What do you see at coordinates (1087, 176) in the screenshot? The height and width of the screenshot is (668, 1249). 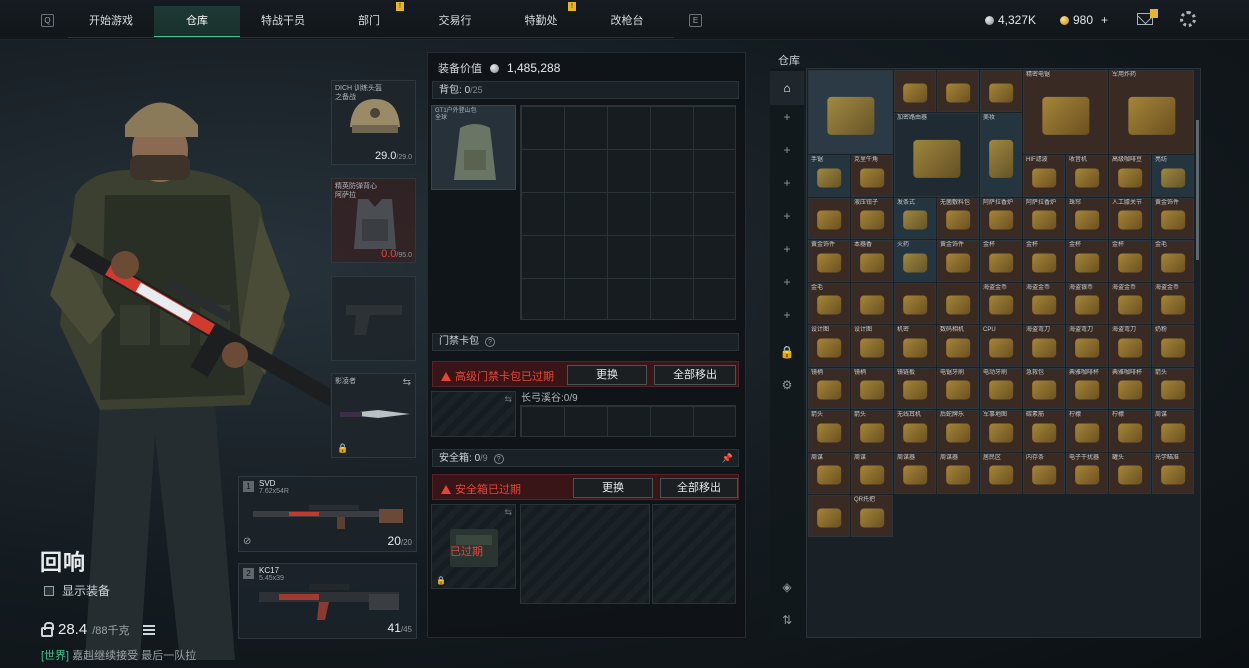 I see `stash-item: 收音机` at bounding box center [1087, 176].